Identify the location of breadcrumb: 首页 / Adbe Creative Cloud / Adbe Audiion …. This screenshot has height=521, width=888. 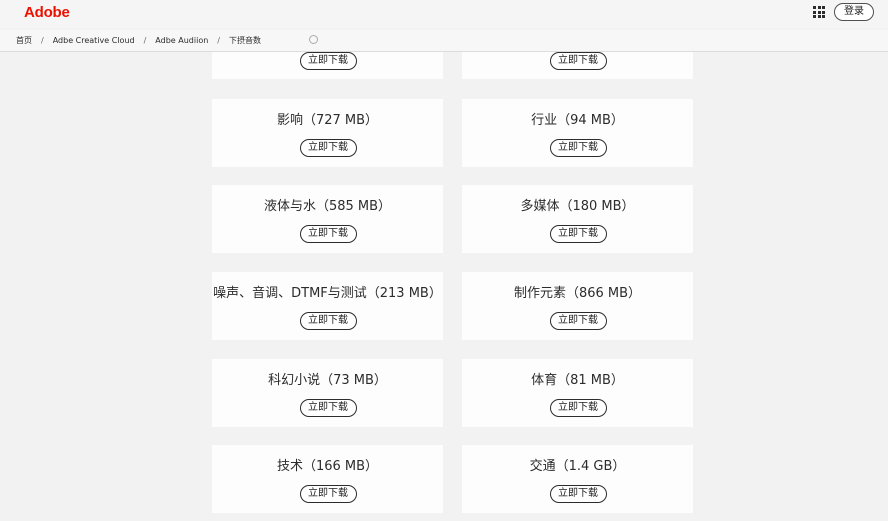
(138, 40).